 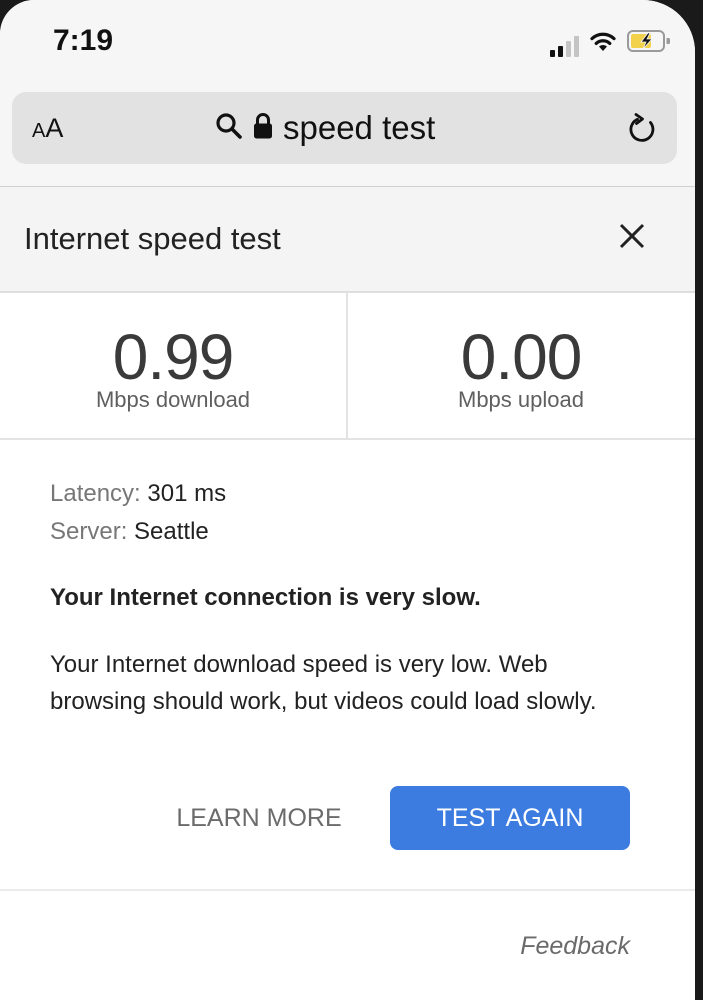 What do you see at coordinates (95, 493) in the screenshot?
I see `latency-label: Latency:` at bounding box center [95, 493].